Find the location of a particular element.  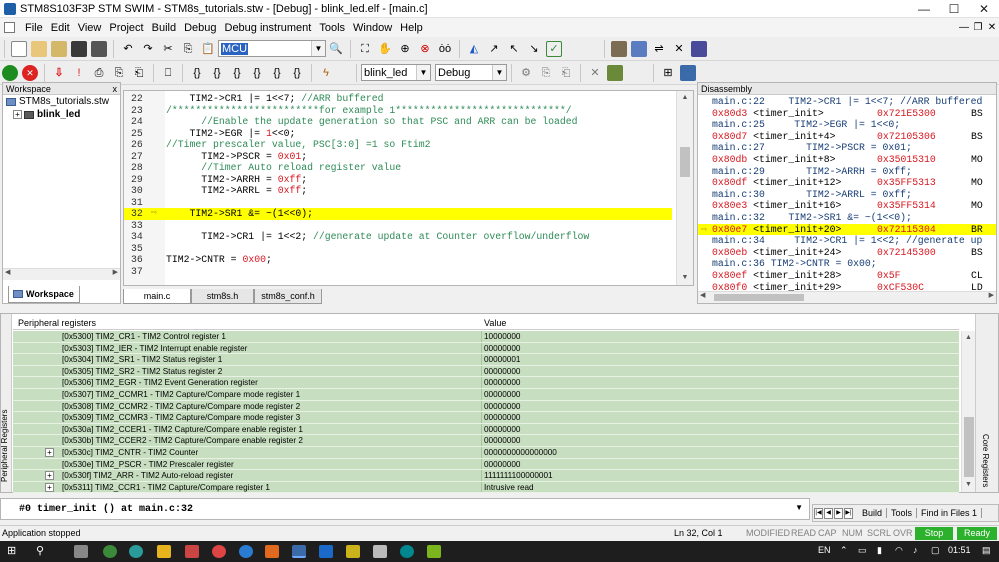

close-icon: x is located at coordinates (115, 89).